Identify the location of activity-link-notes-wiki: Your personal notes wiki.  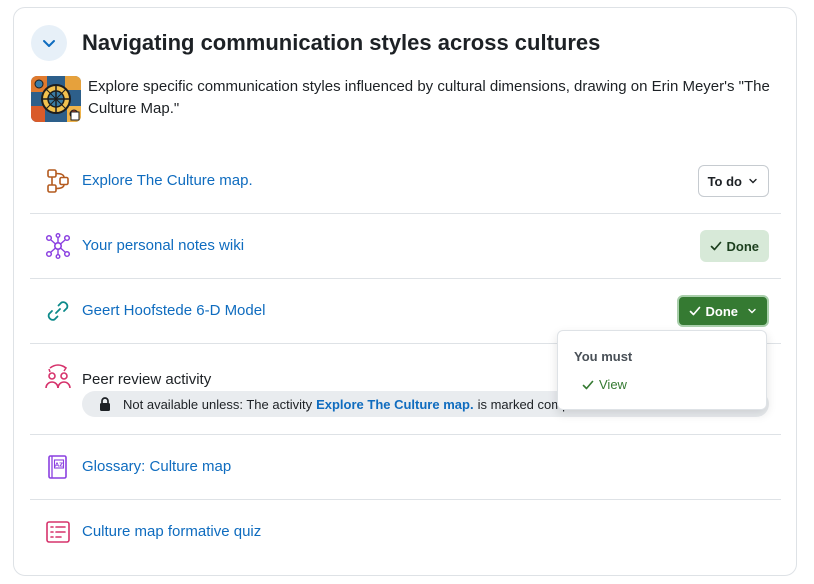
(163, 245).